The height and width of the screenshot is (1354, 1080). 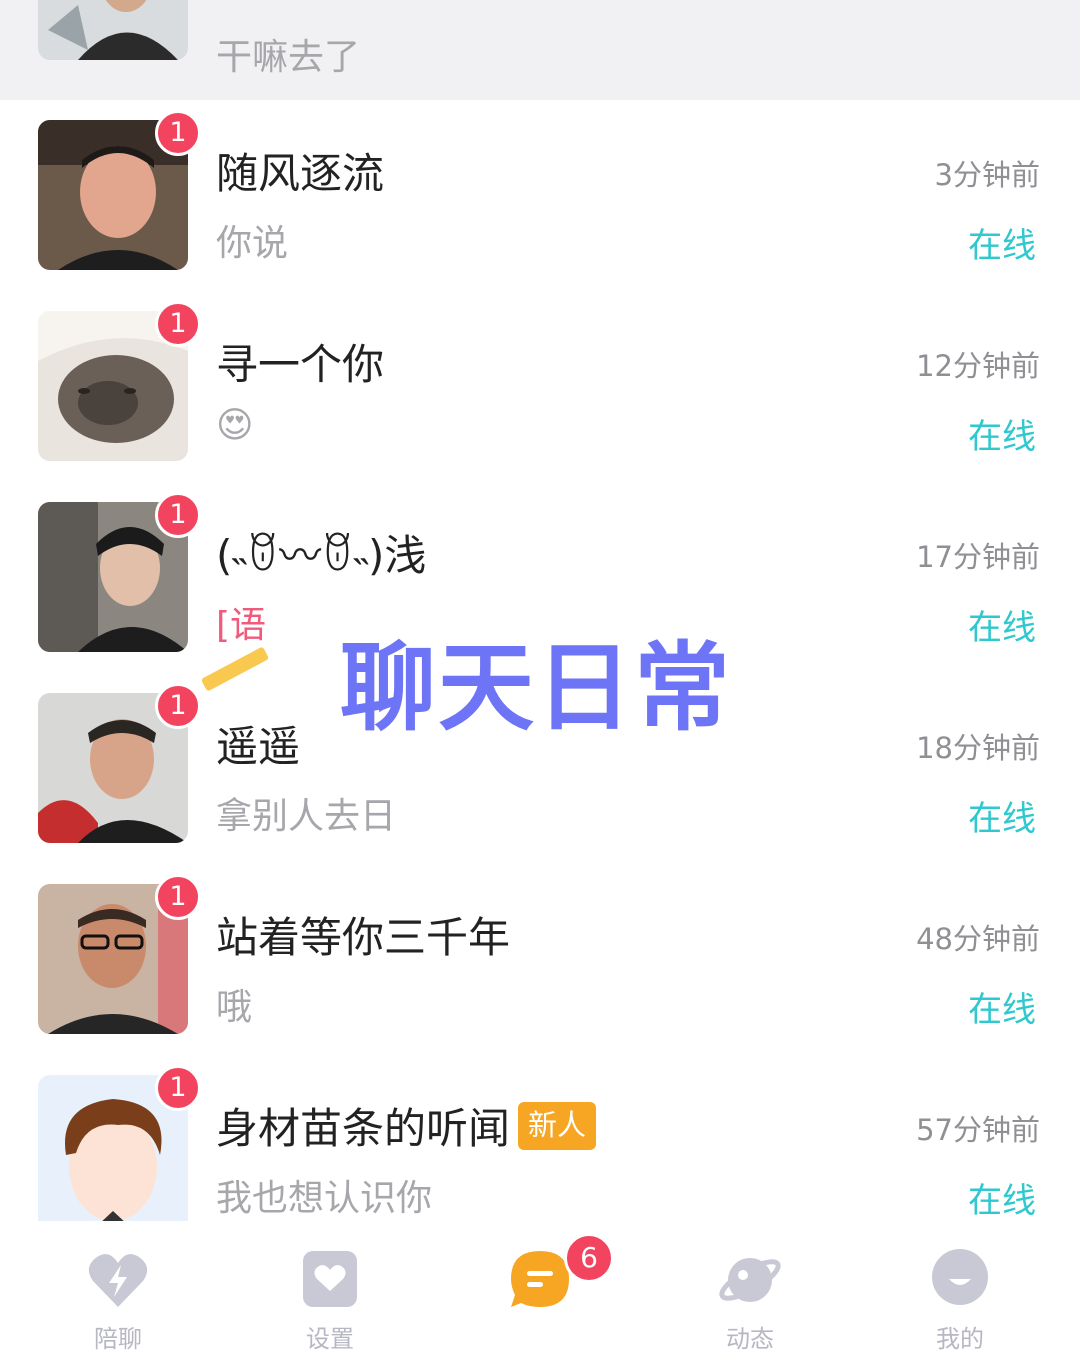 What do you see at coordinates (540, 386) in the screenshot?
I see `conversation-row: 1 寻一个你 😍 12分钟前 在线` at bounding box center [540, 386].